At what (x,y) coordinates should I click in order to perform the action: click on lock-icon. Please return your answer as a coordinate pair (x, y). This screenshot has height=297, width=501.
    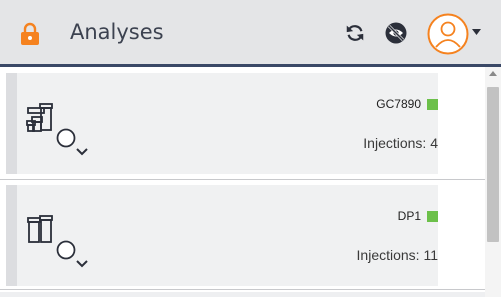
    Looking at the image, I should click on (30, 33).